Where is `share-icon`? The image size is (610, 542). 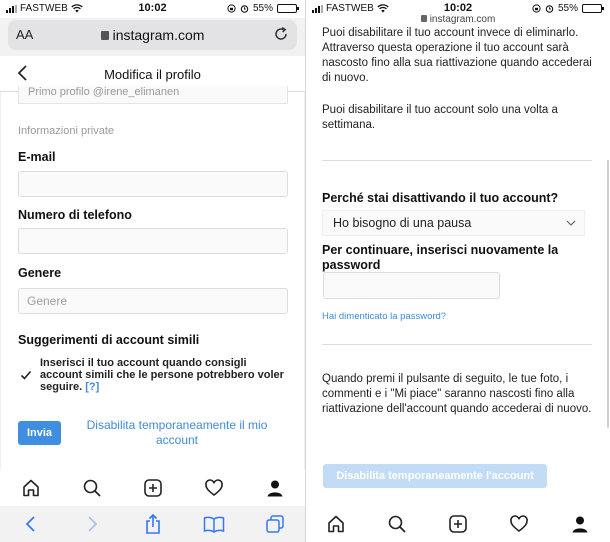
share-icon is located at coordinates (153, 524).